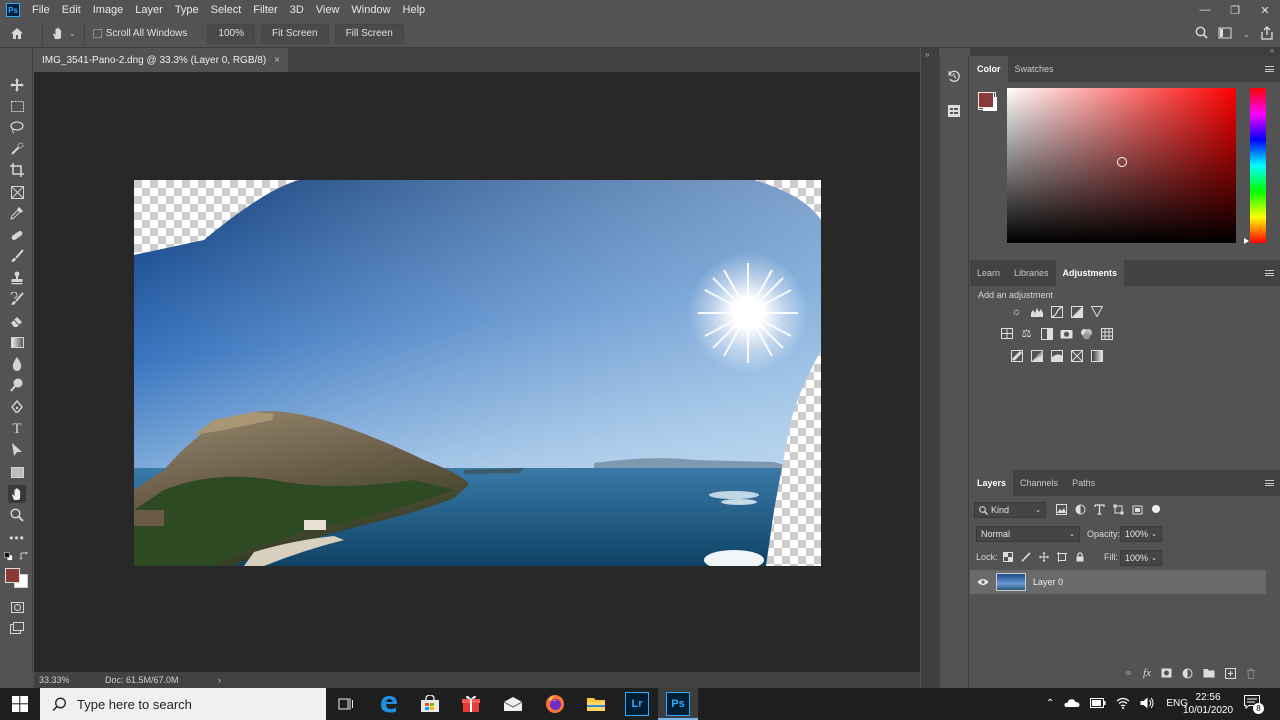 The width and height of the screenshot is (1280, 720). What do you see at coordinates (1208, 704) in the screenshot?
I see `clock: 22:56 10/01/2020` at bounding box center [1208, 704].